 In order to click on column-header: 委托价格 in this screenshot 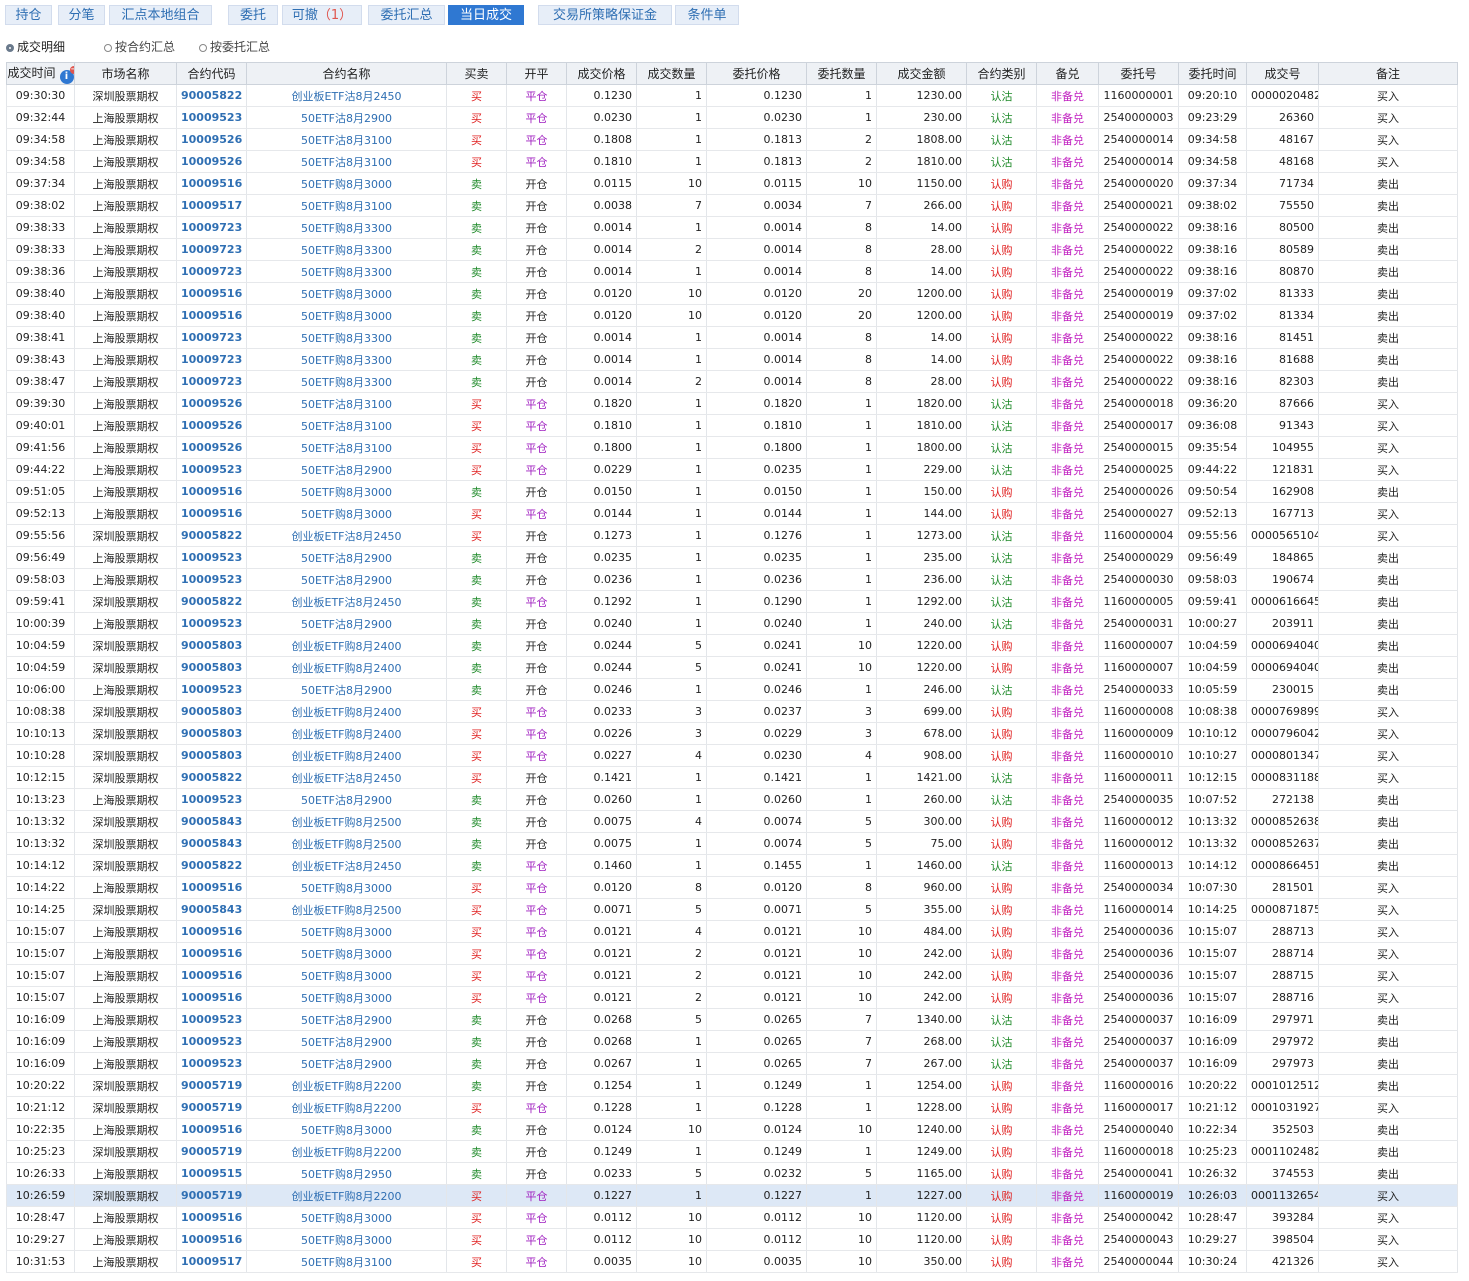, I will do `click(756, 73)`.